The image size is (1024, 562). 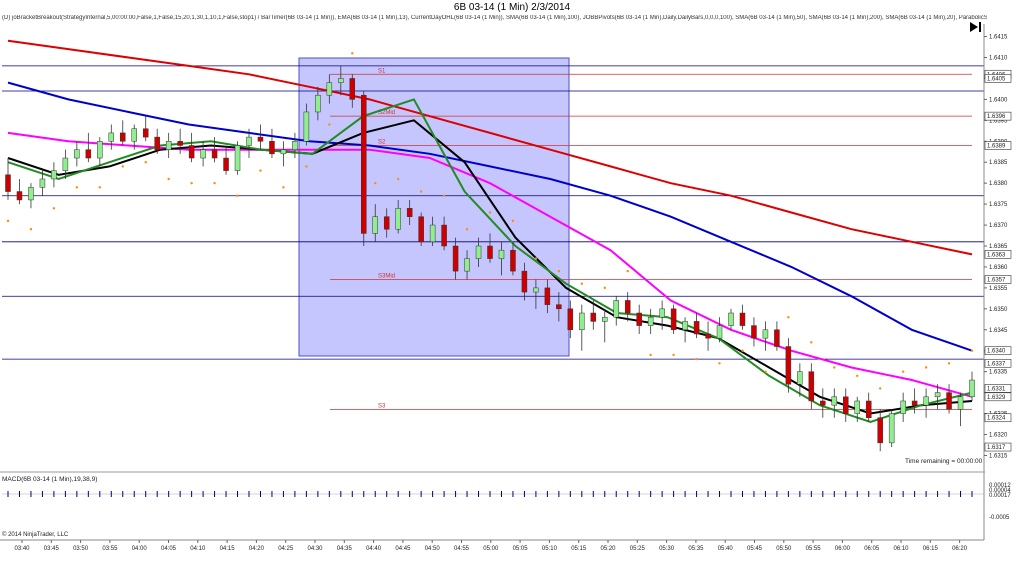 What do you see at coordinates (198, 549) in the screenshot?
I see `x-tick-label: 04:10` at bounding box center [198, 549].